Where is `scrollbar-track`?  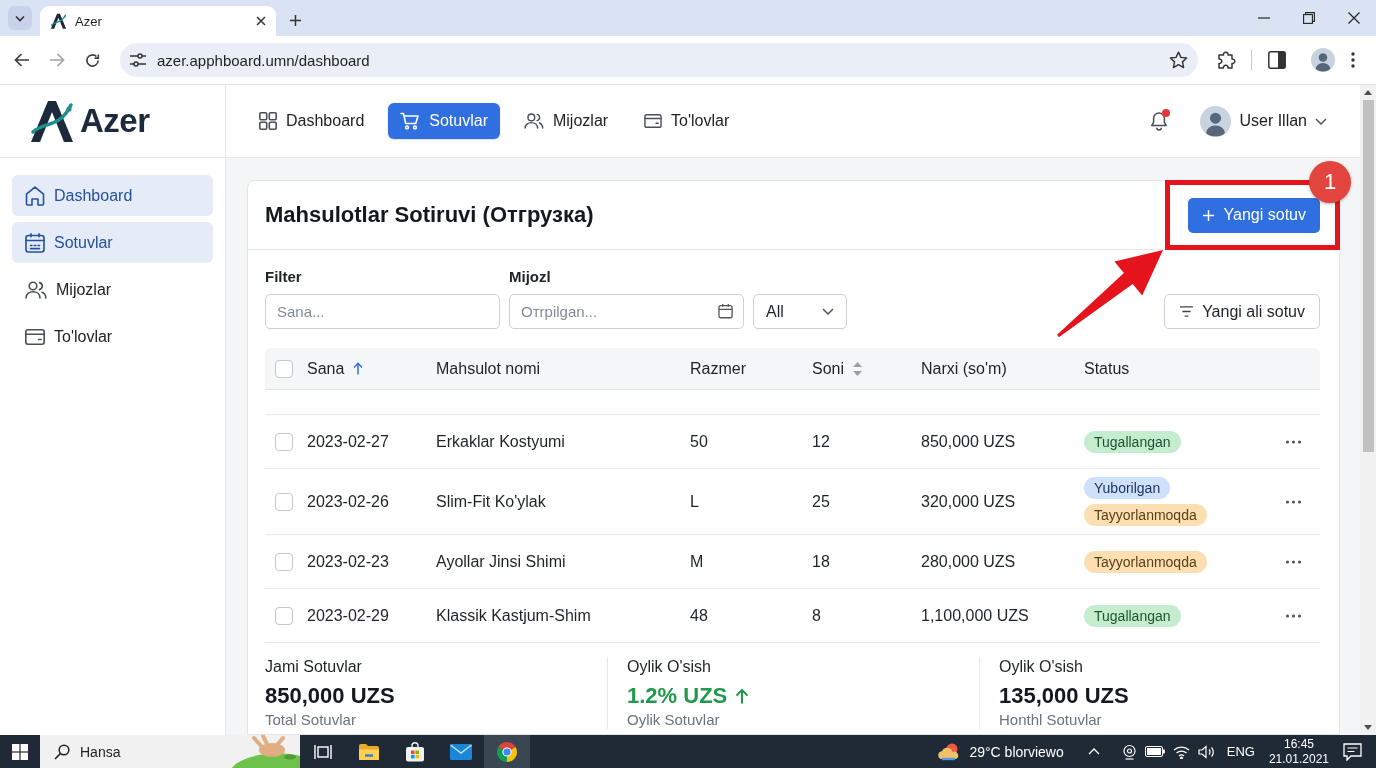 scrollbar-track is located at coordinates (1368, 410).